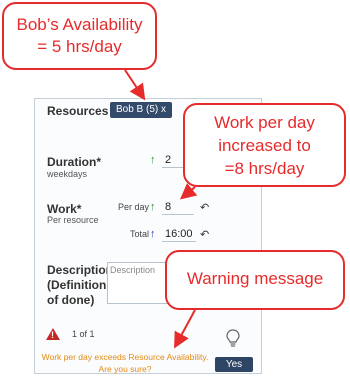 This screenshot has height=379, width=350. Describe the element at coordinates (204, 207) in the screenshot. I see `per-day-undo-icon: ↶` at that location.